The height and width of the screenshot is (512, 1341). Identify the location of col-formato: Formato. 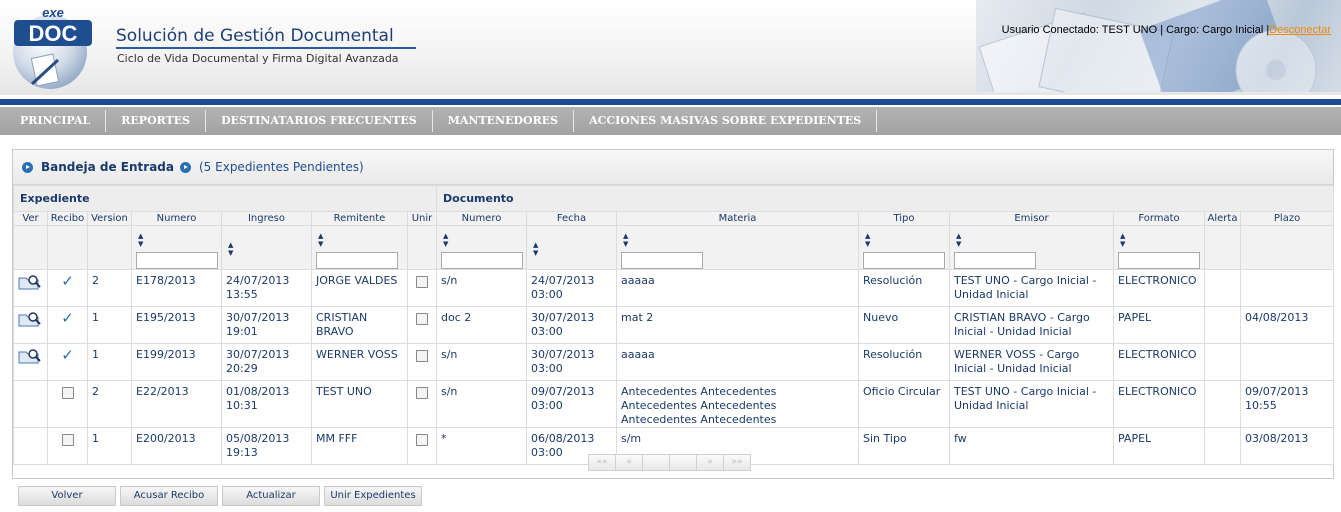
(1159, 218).